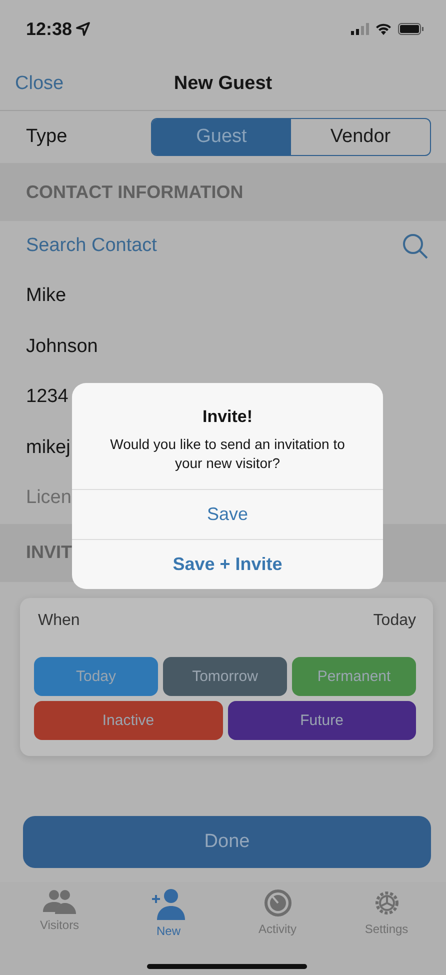  What do you see at coordinates (223, 83) in the screenshot?
I see `screen-title: New Guest` at bounding box center [223, 83].